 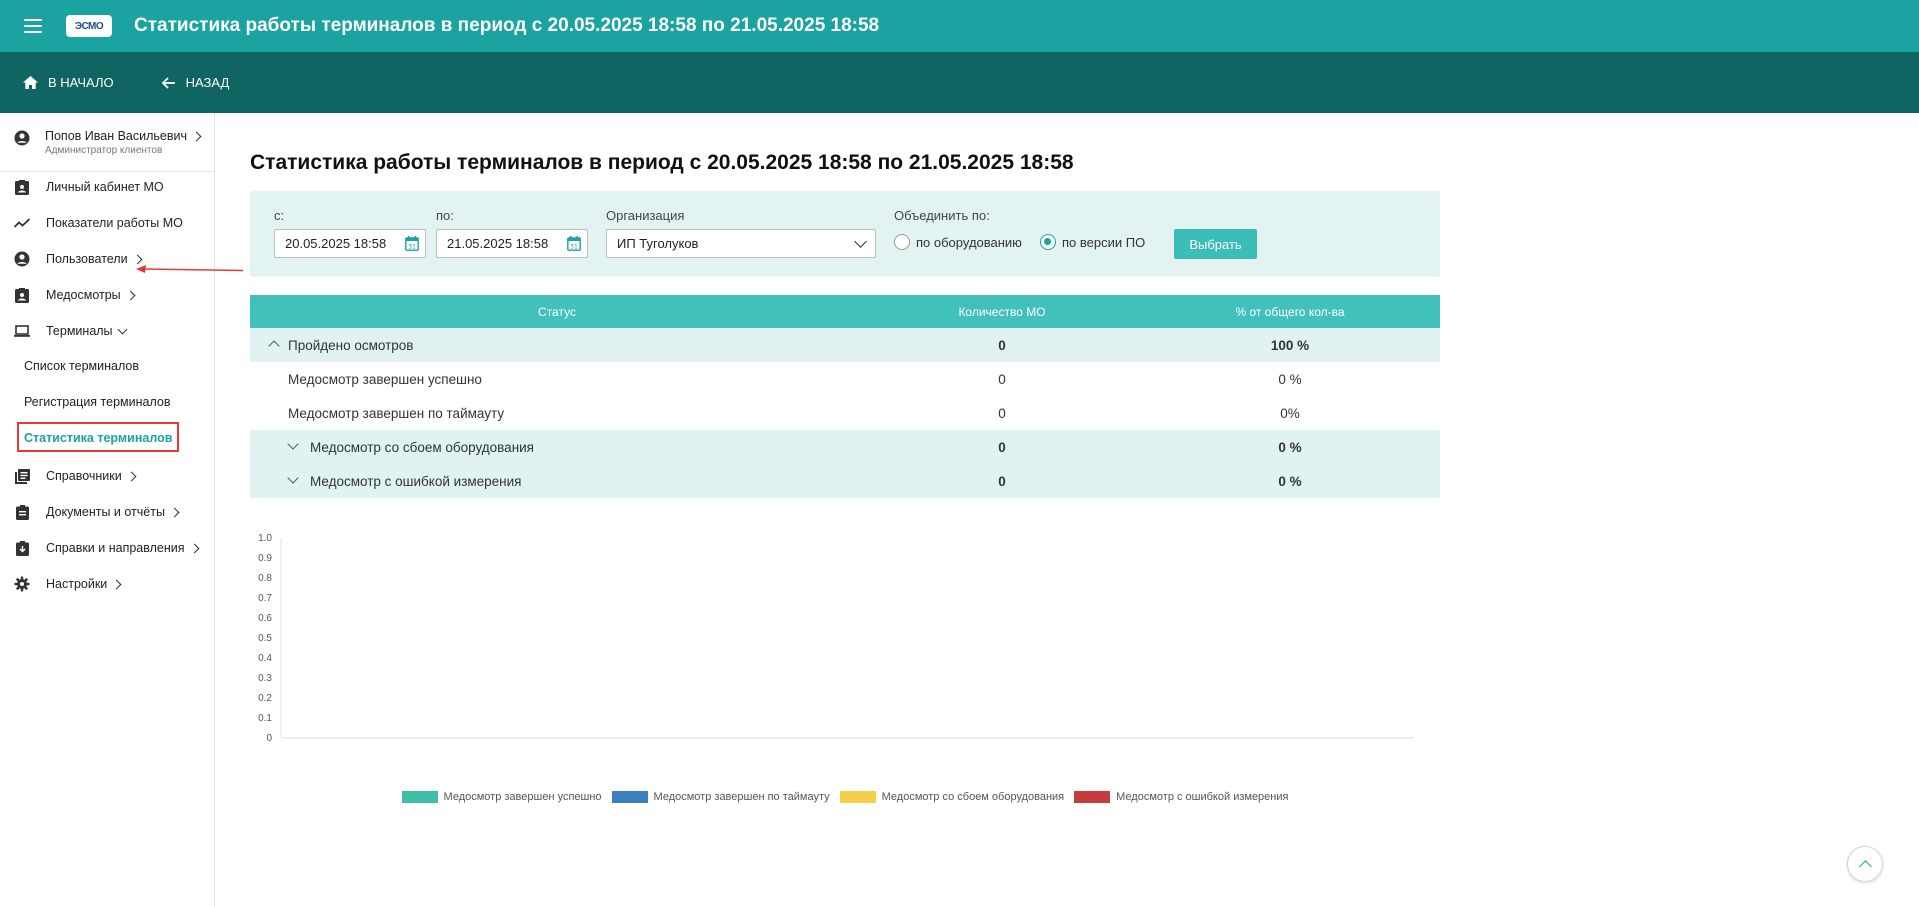 I want to click on row-status: Медосмотр завершен успешно, so click(x=385, y=379).